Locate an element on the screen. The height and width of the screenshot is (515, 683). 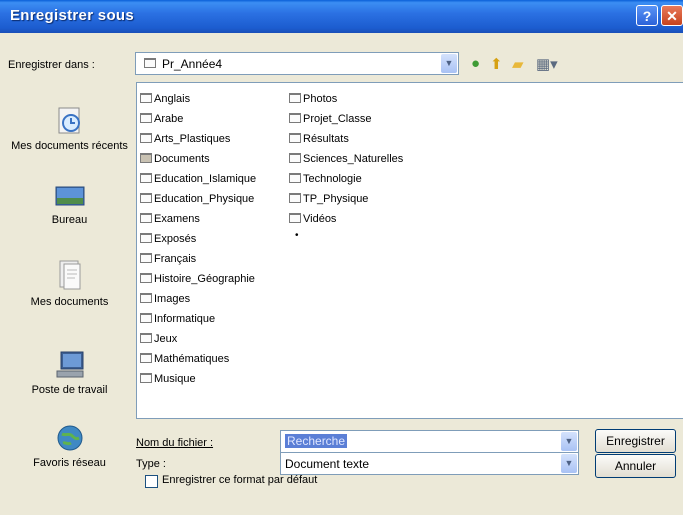
default-format-checkbox is located at coordinates (151, 481).